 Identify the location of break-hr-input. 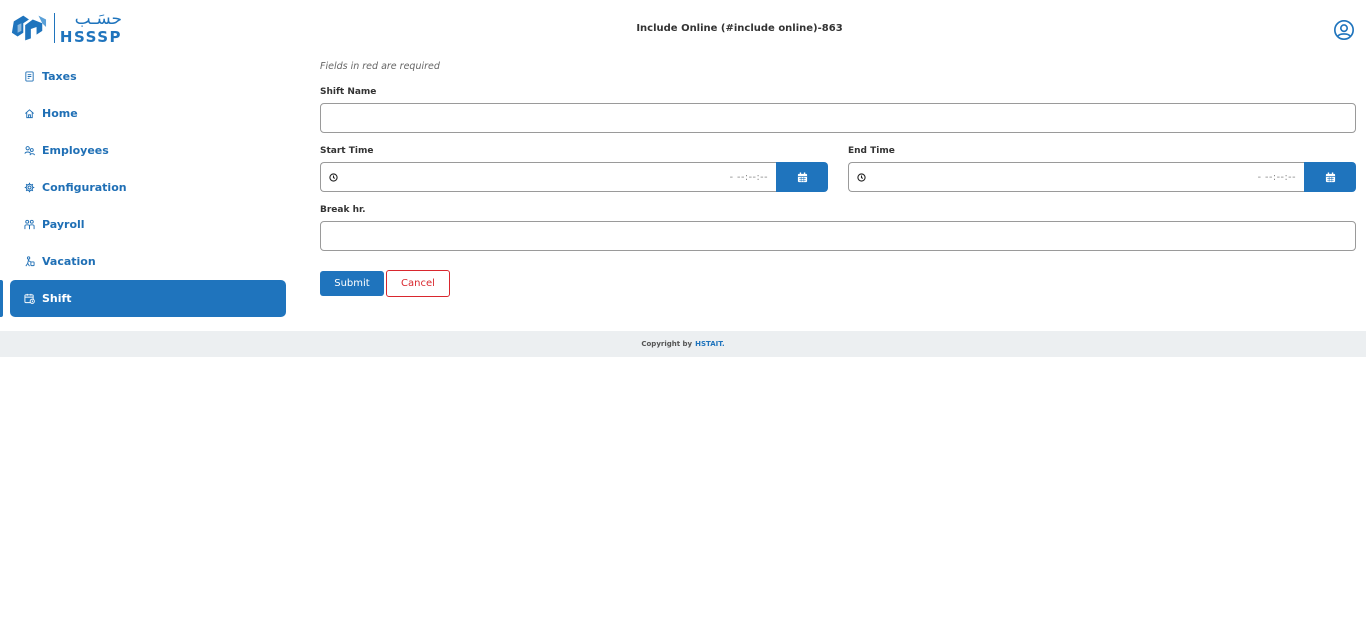
(838, 236).